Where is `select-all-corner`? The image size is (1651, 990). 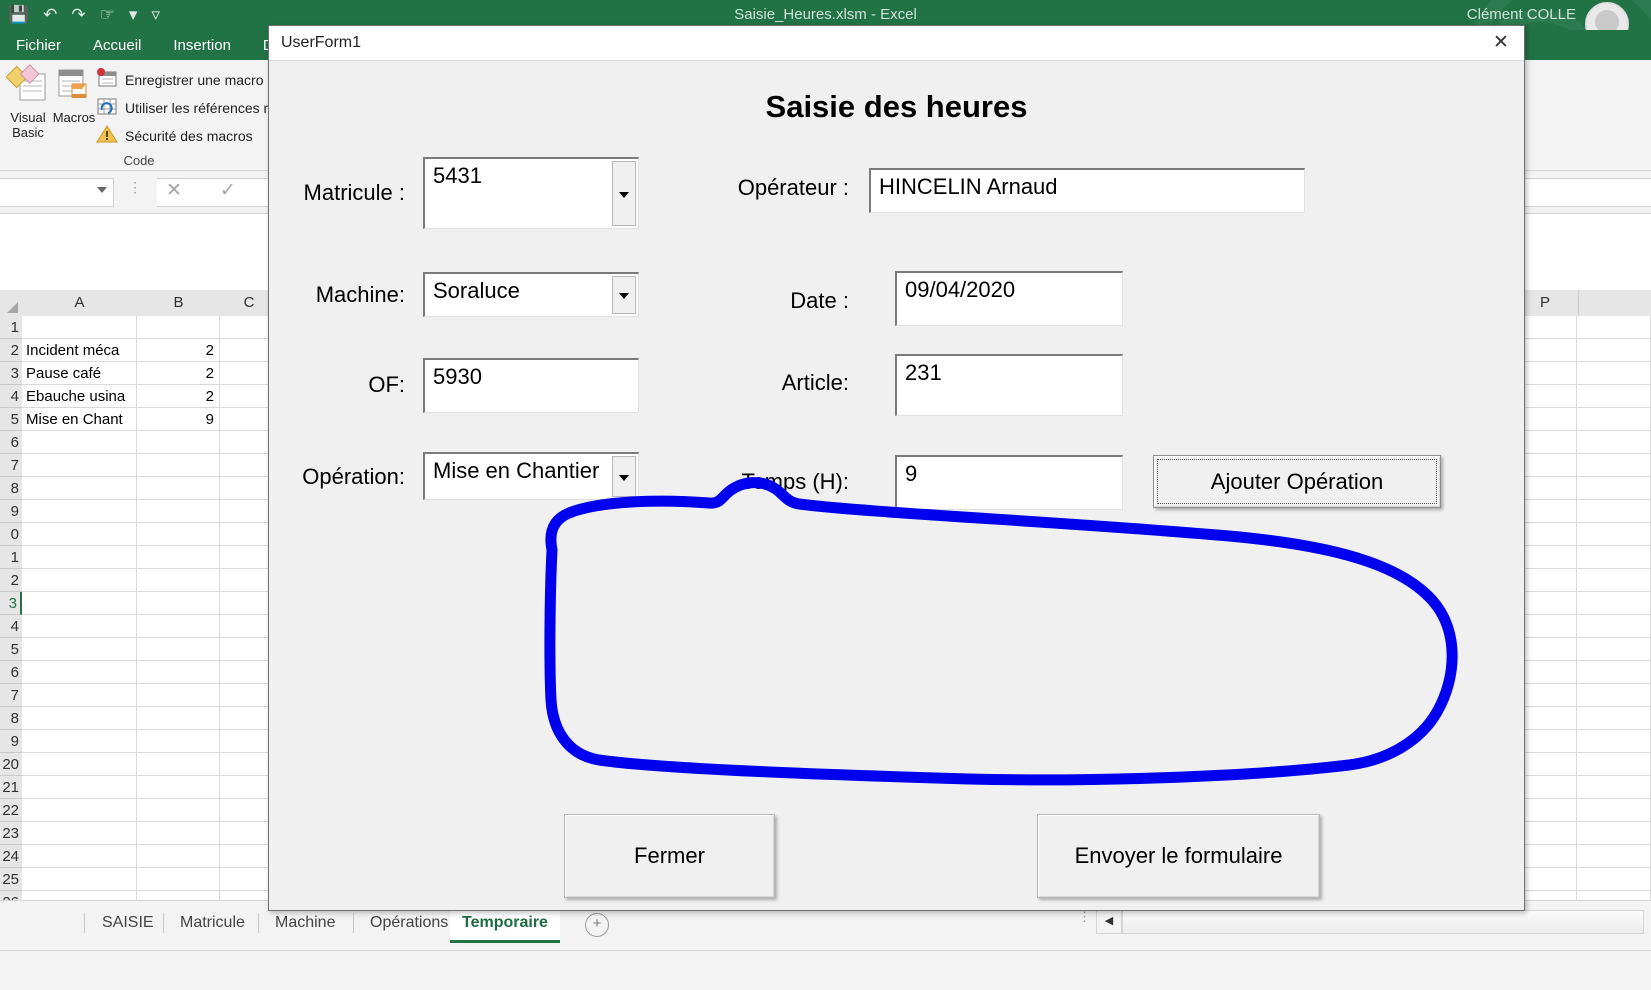 select-all-corner is located at coordinates (11, 303).